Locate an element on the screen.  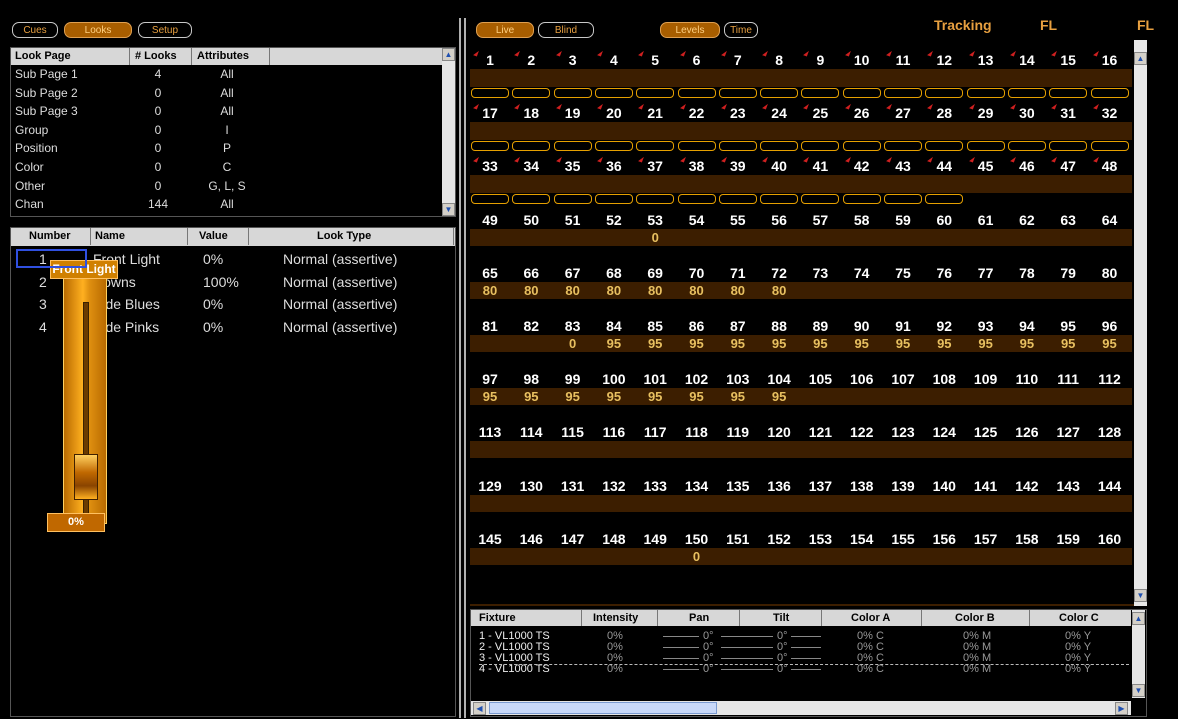
channel-number: 66 is located at coordinates (531, 273).